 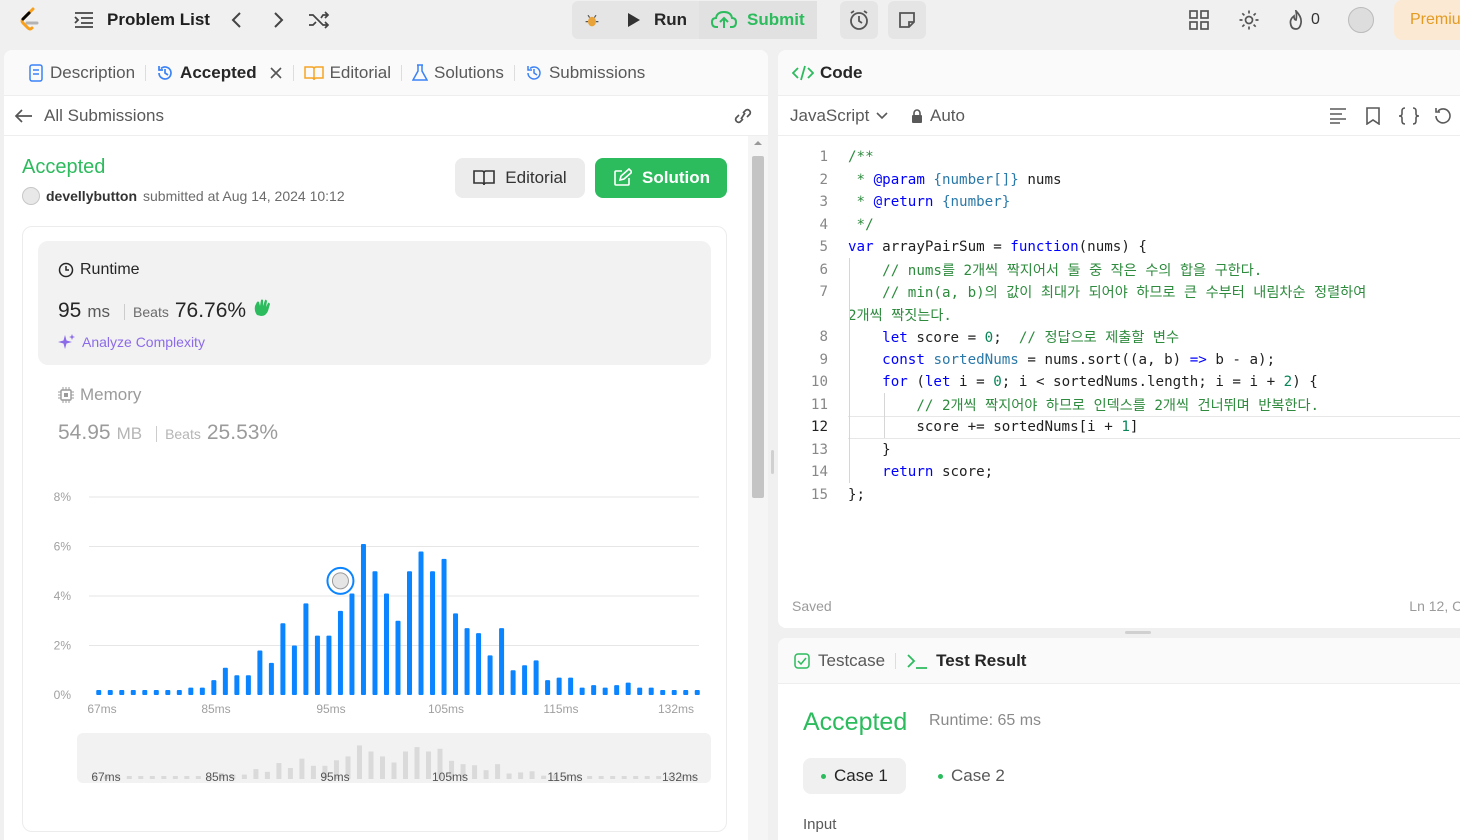 What do you see at coordinates (420, 72) in the screenshot?
I see `flask-icon` at bounding box center [420, 72].